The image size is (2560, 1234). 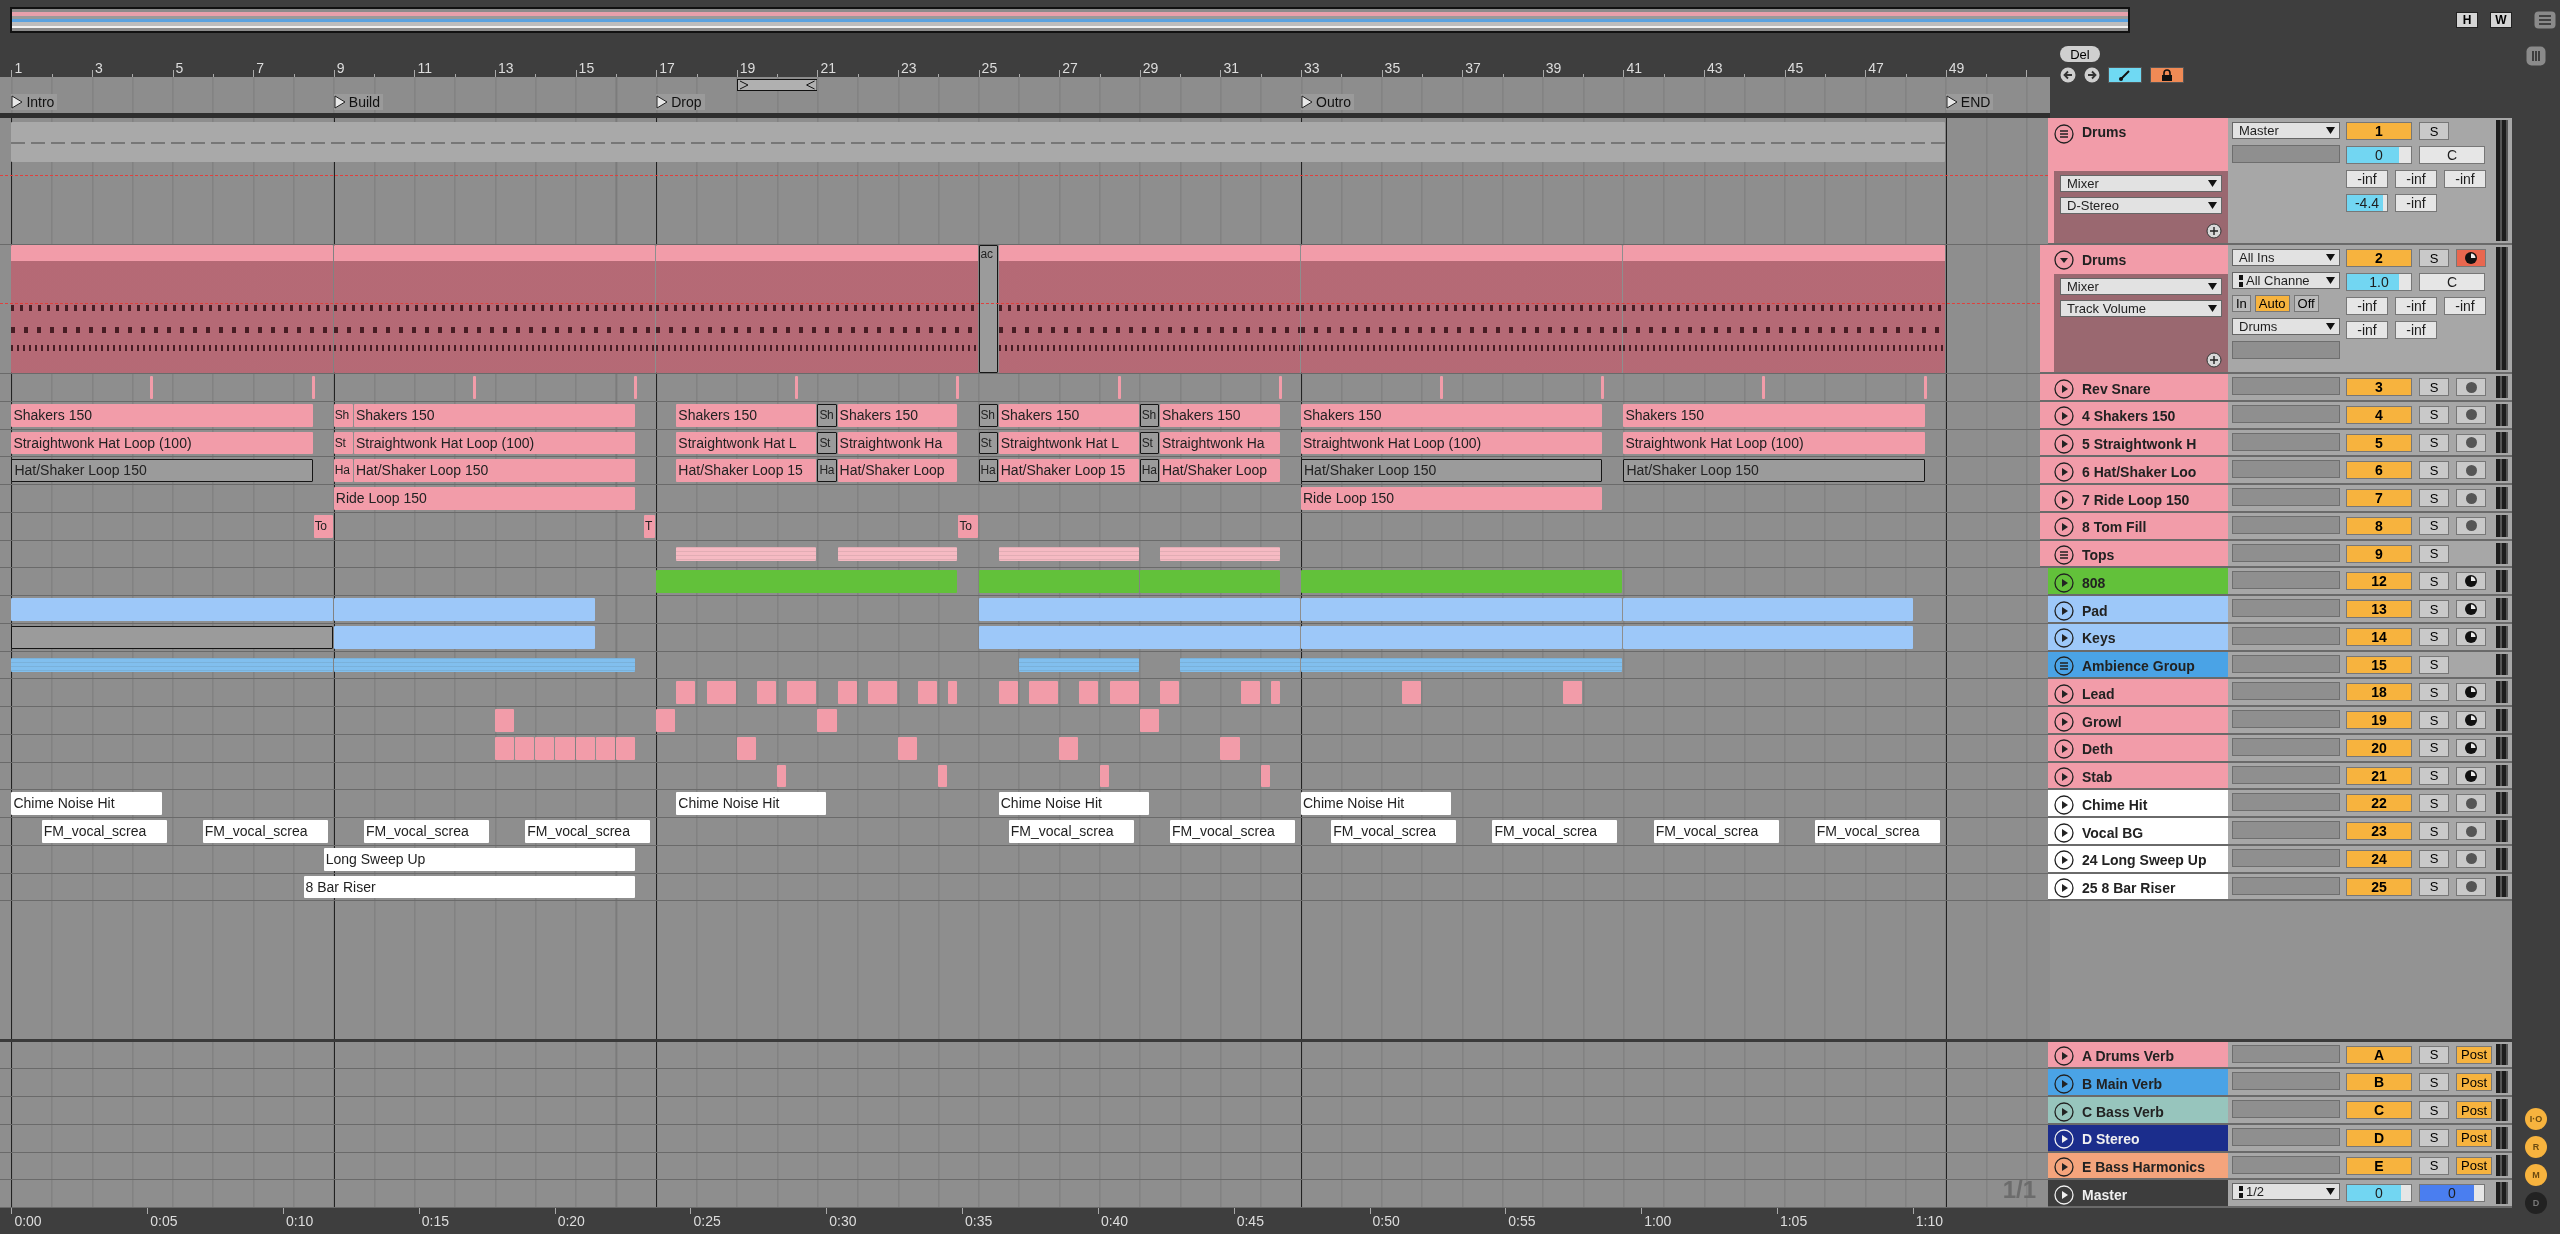 I want to click on track-header: Deth, so click(x=2138, y=747).